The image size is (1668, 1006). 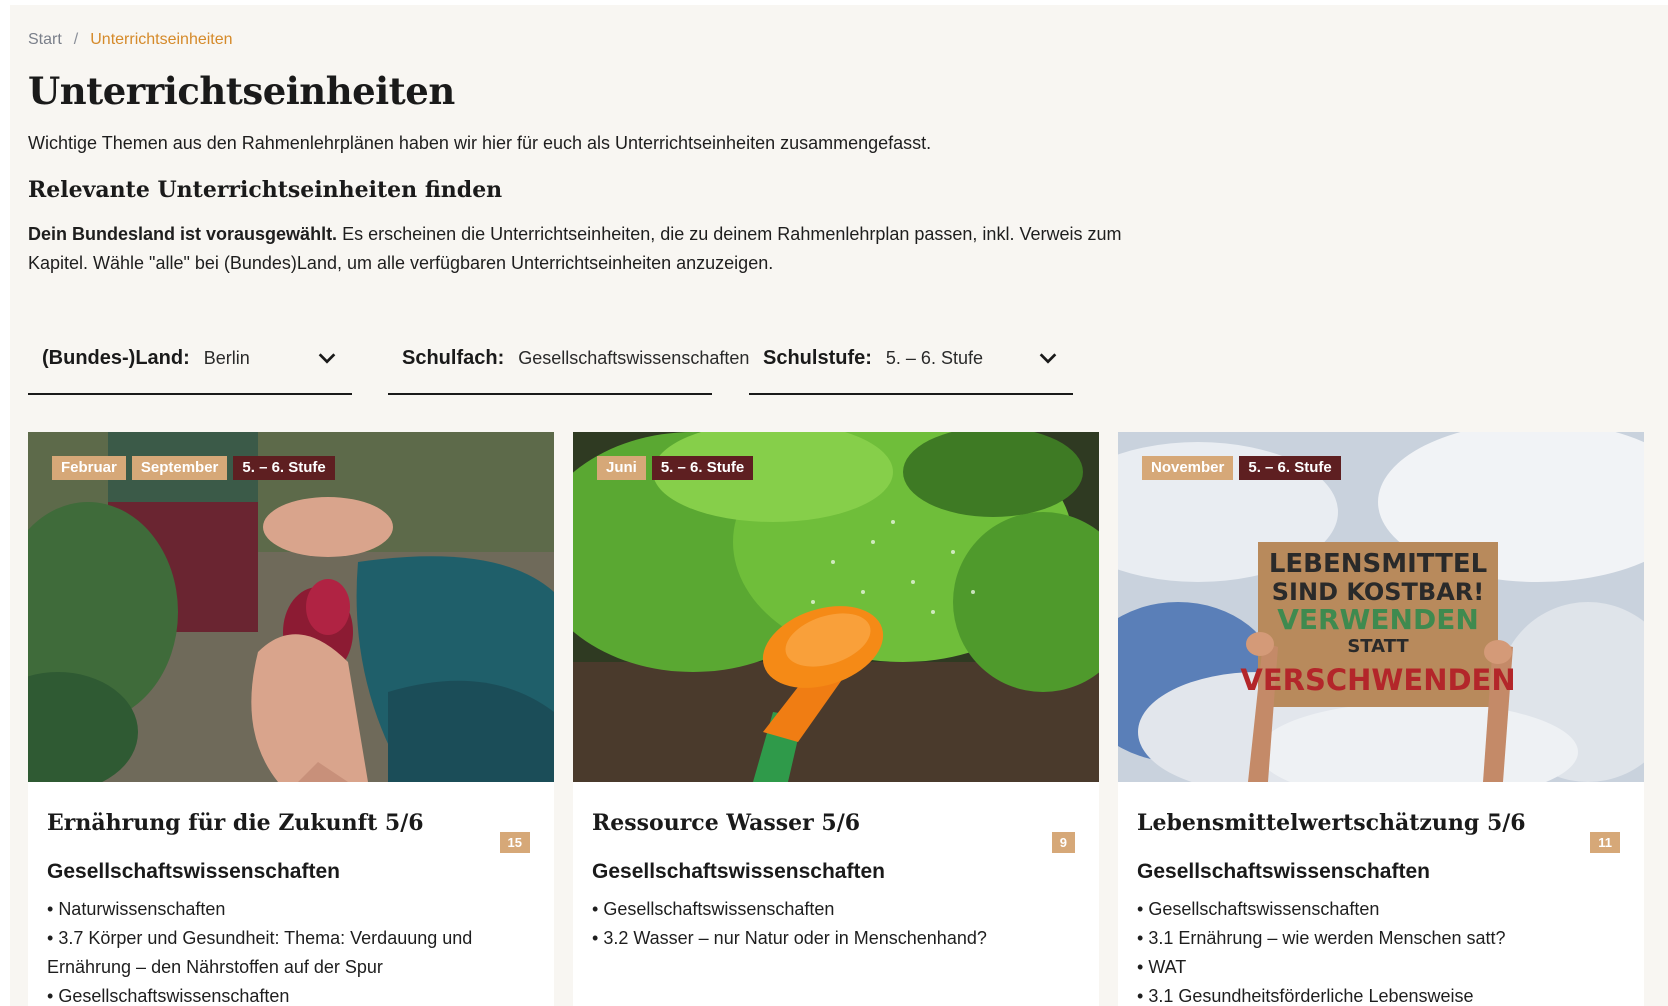 I want to click on subject-filter-select: Schulfach: Gesellschaftswissenschaften, so click(x=568, y=359).